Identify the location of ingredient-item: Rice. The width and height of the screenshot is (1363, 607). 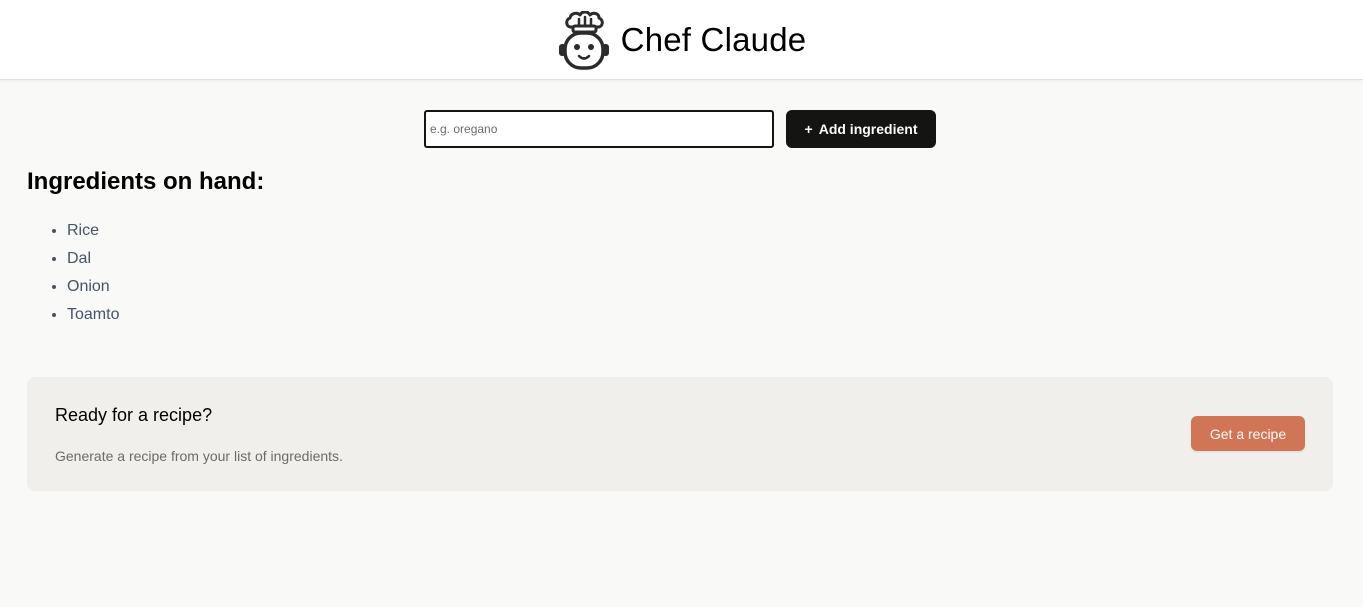
(93, 232).